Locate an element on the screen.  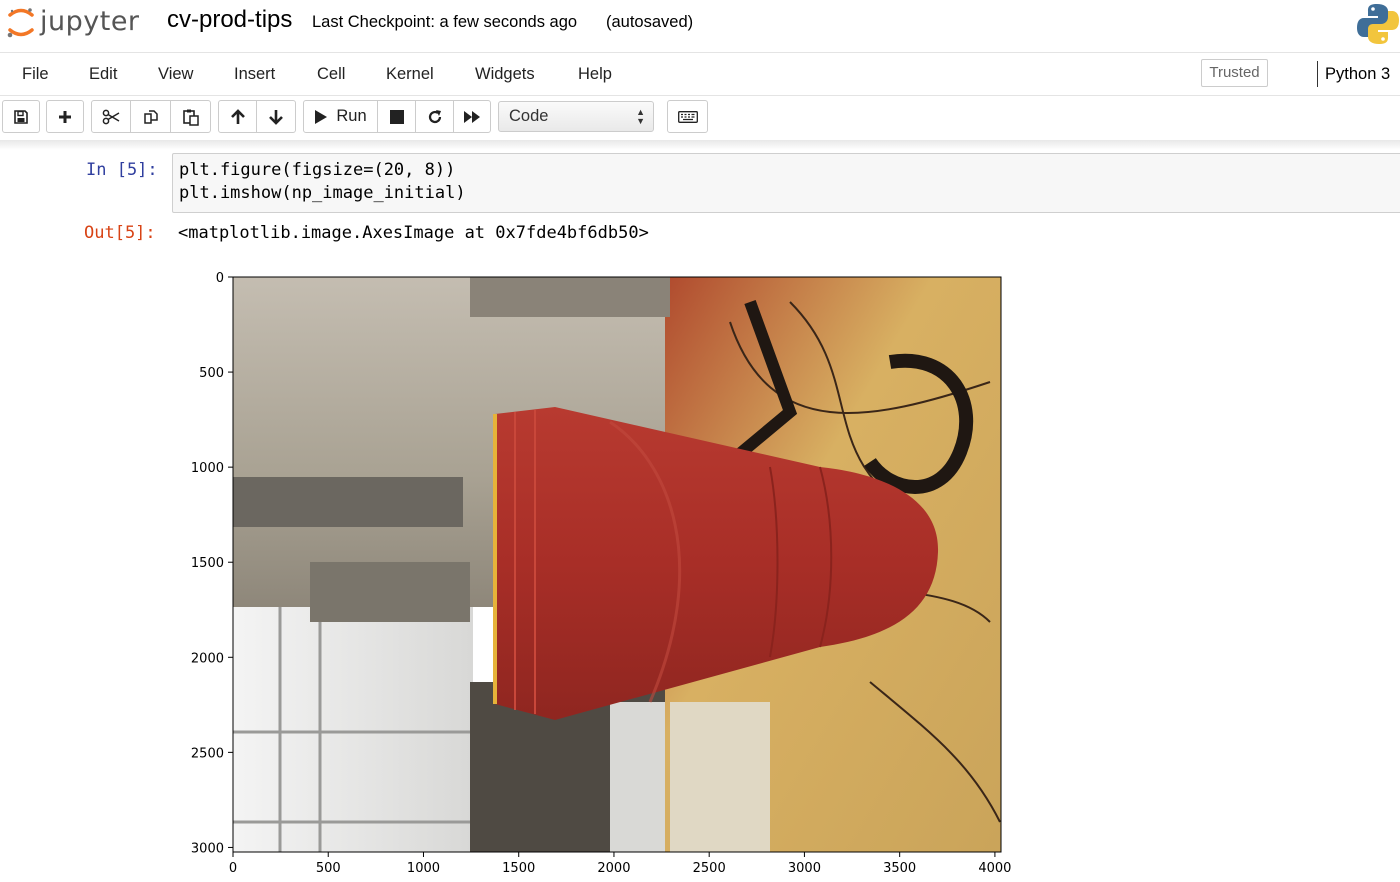
move-up-button is located at coordinates (237, 116).